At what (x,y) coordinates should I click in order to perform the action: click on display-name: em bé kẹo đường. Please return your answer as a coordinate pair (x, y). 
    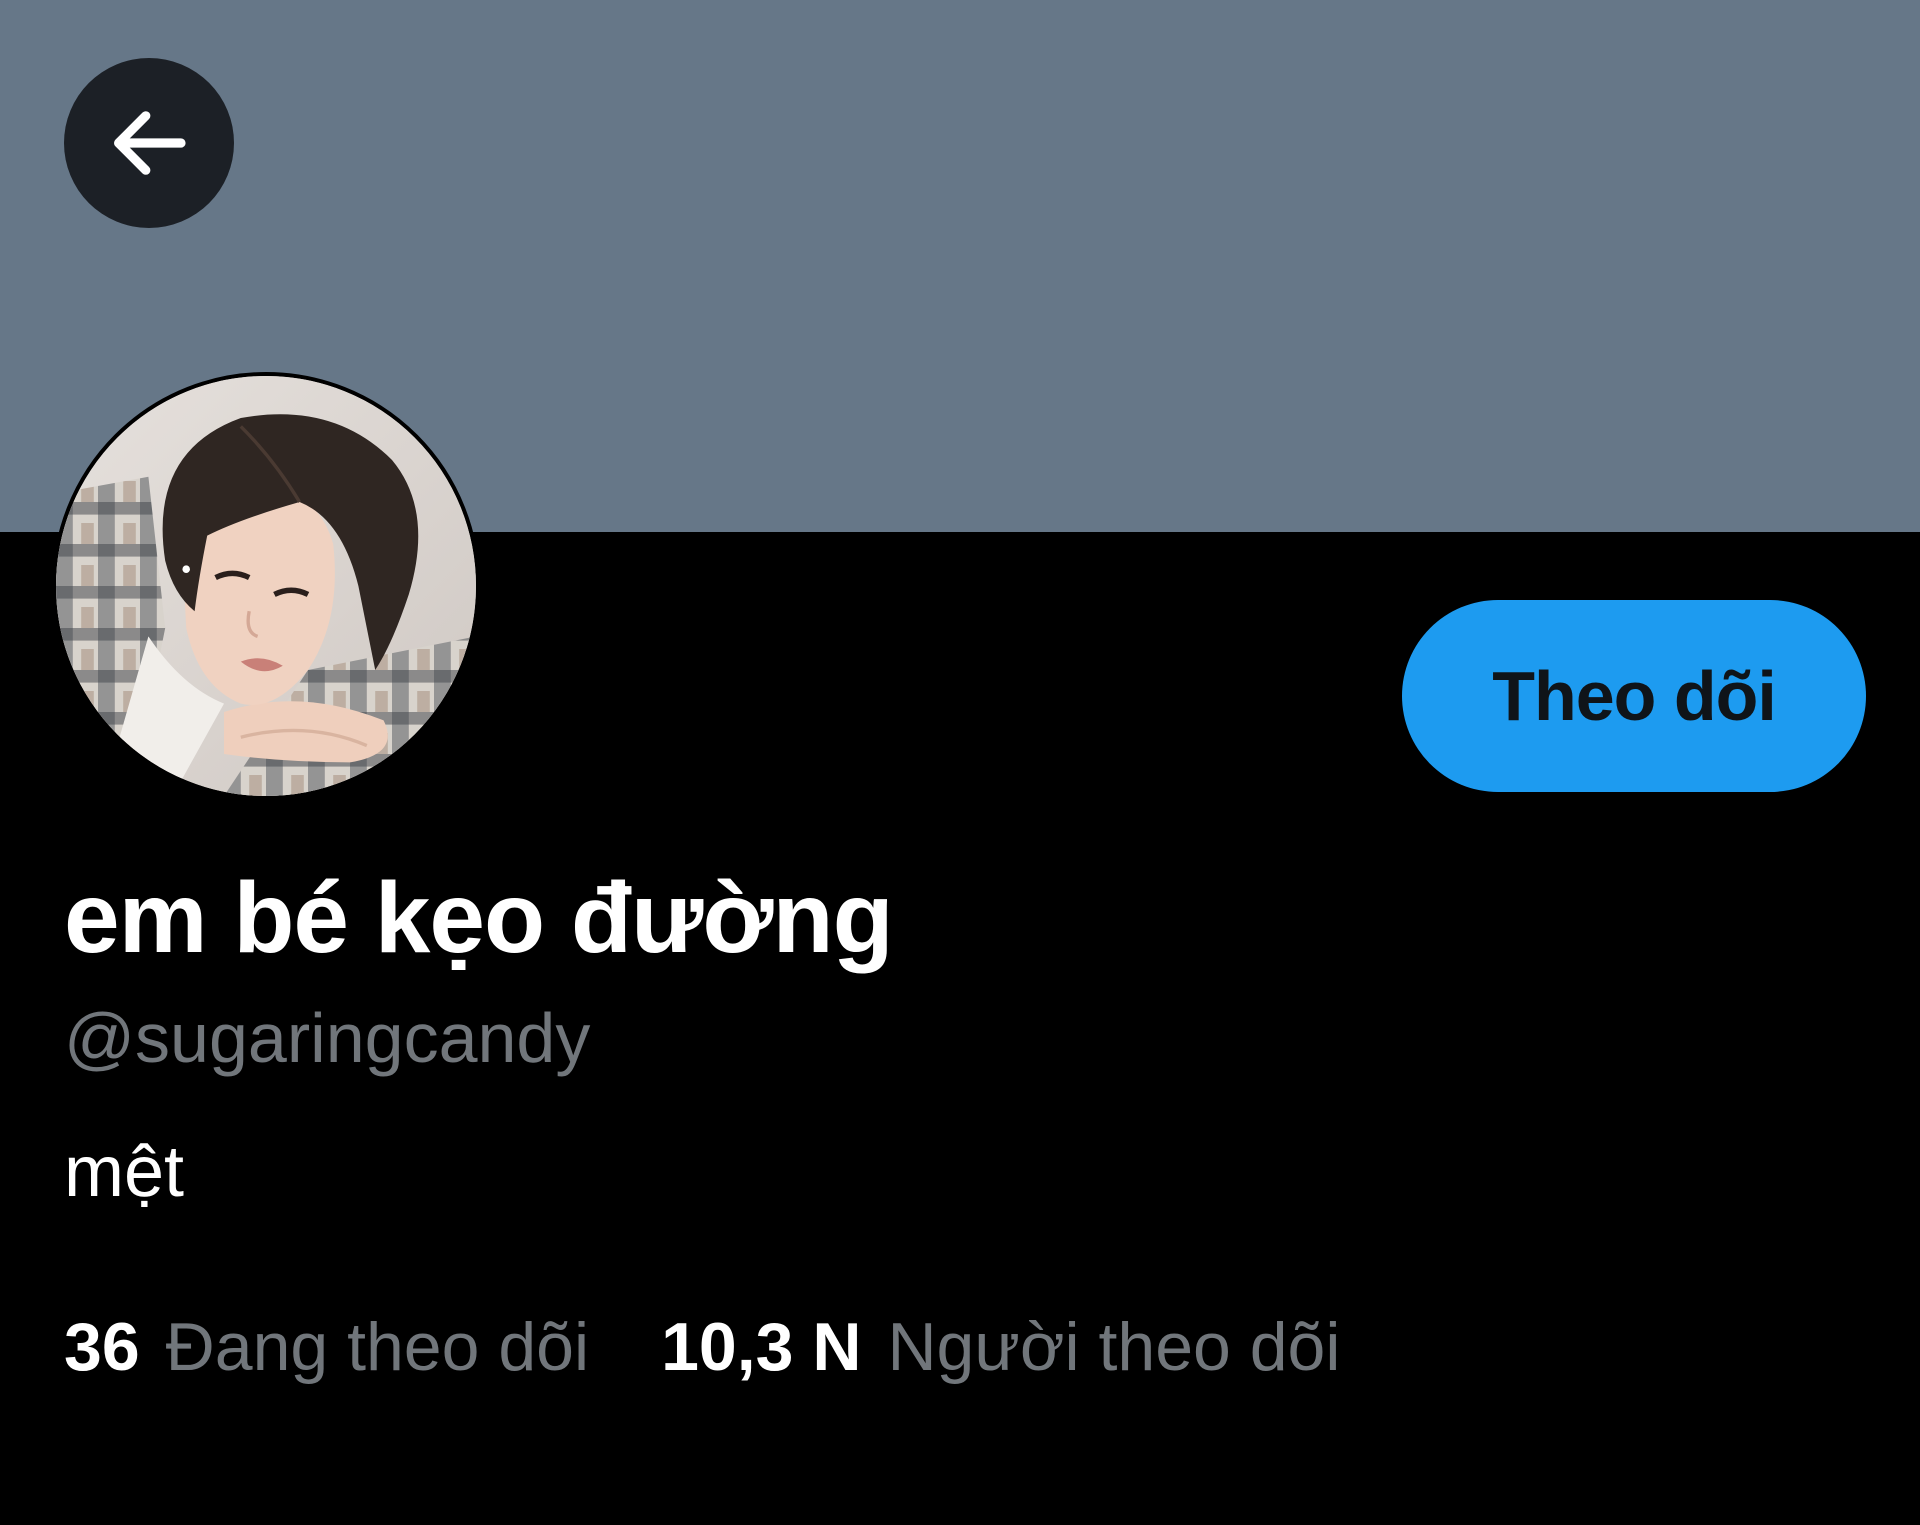
    Looking at the image, I should click on (479, 918).